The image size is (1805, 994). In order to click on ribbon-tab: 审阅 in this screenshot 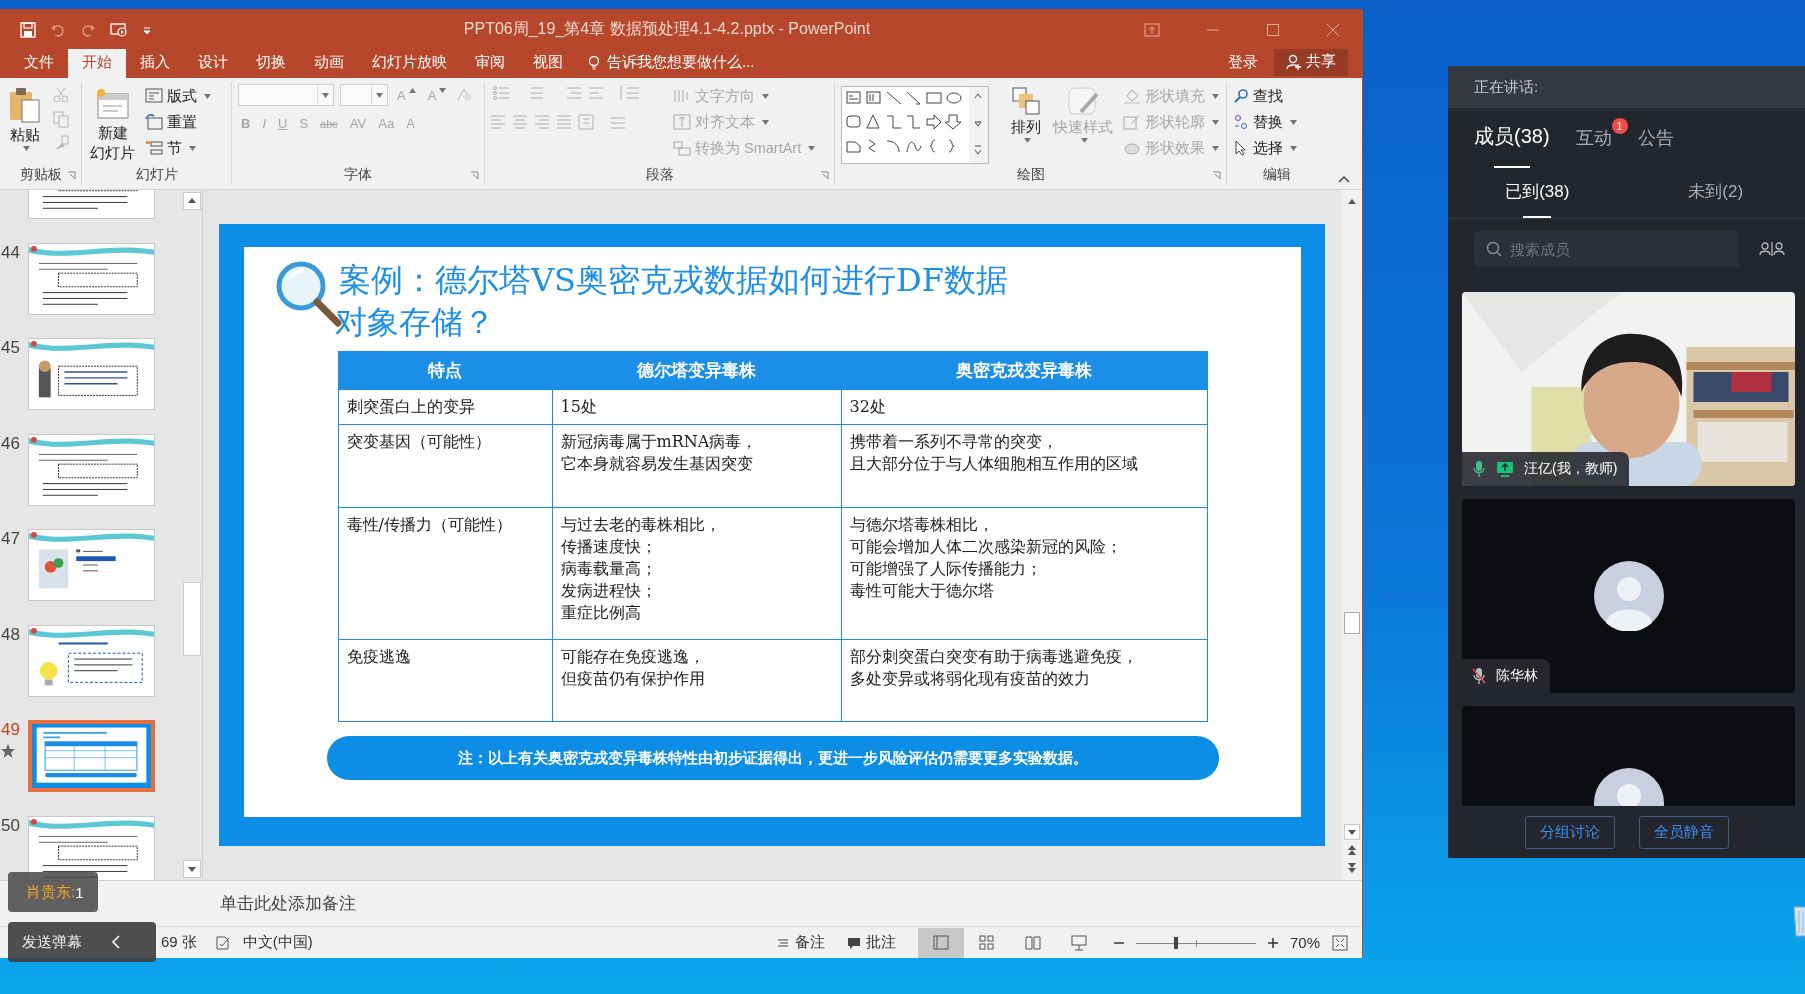, I will do `click(490, 63)`.